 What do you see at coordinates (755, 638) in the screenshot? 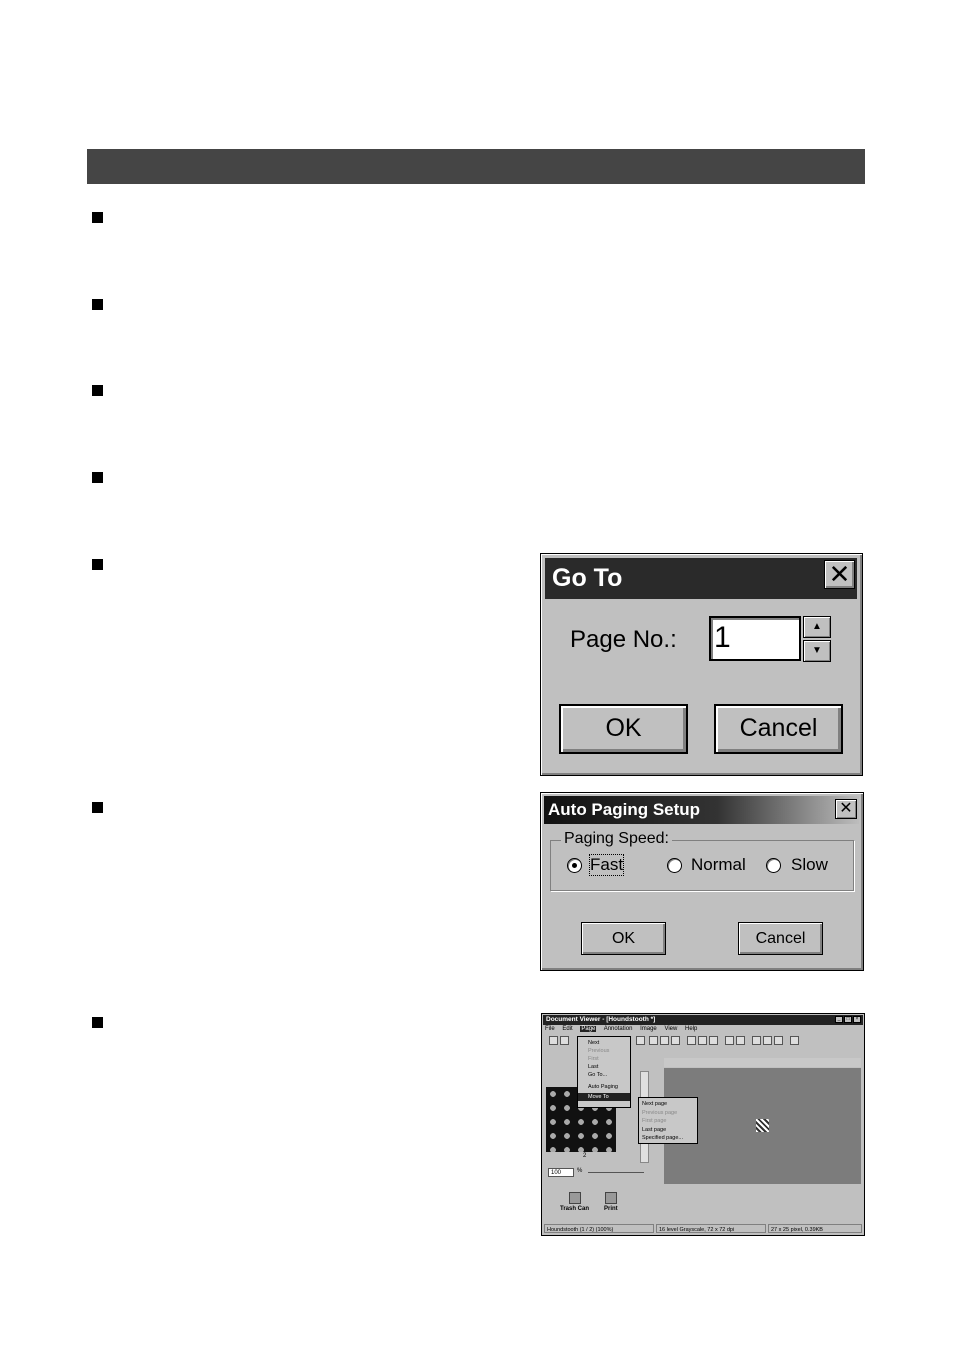
I see `page-number-input: 1` at bounding box center [755, 638].